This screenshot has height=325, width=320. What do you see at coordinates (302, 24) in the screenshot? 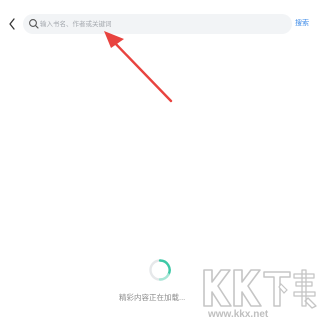
I see `search-button: 搜索` at bounding box center [302, 24].